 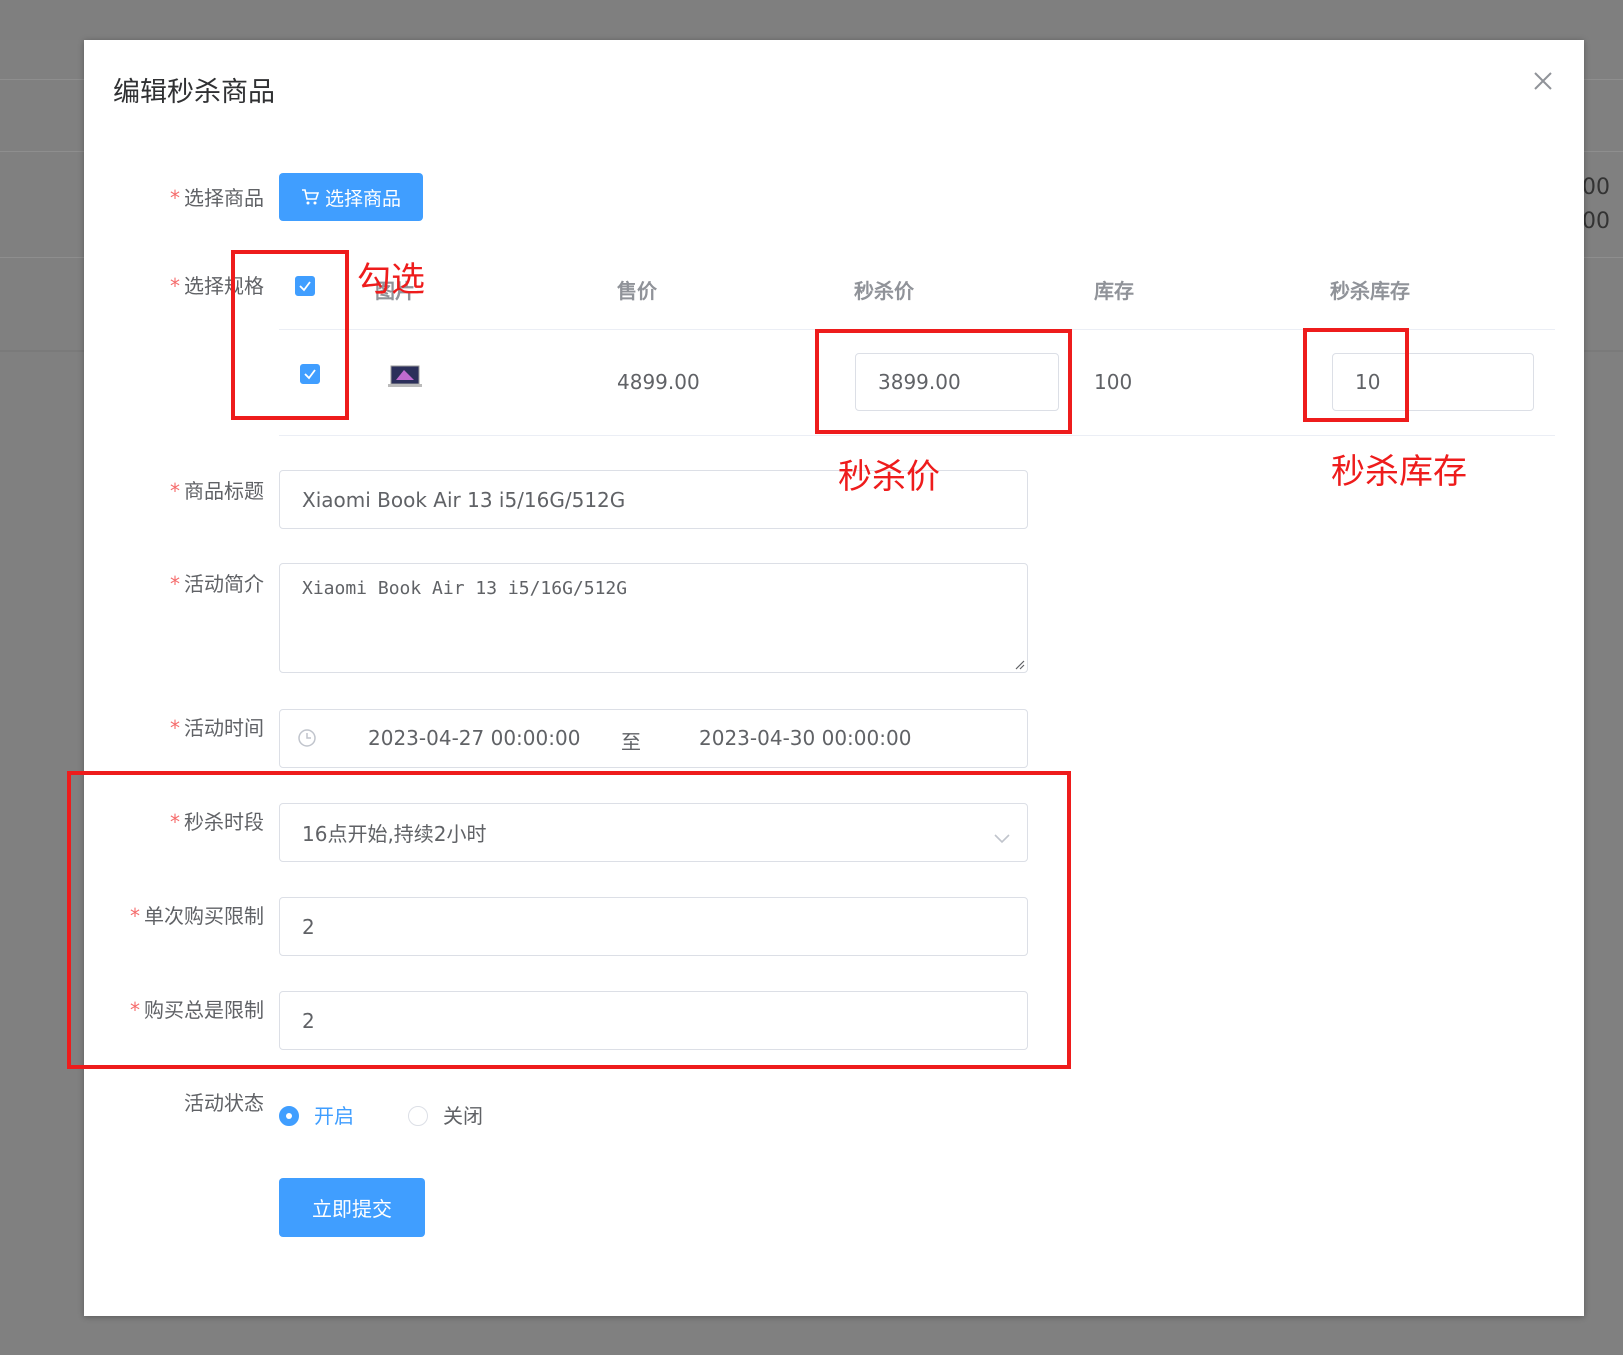 What do you see at coordinates (217, 728) in the screenshot?
I see `activity-time-label: * 活动时间` at bounding box center [217, 728].